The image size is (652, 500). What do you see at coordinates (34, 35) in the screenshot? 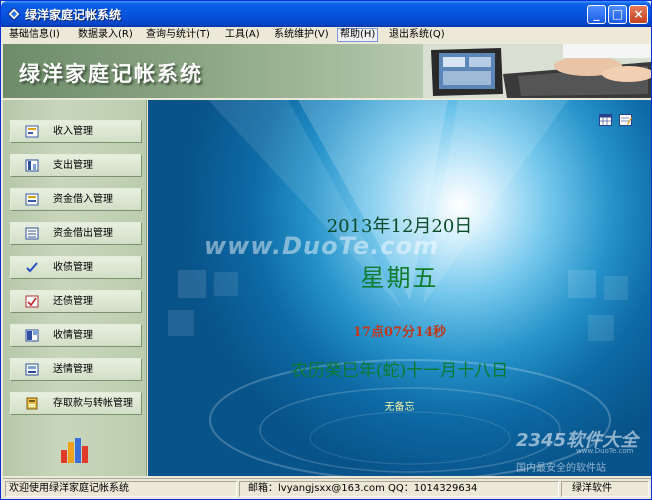
I see `menu-basic-info: 基础信息(I)` at bounding box center [34, 35].